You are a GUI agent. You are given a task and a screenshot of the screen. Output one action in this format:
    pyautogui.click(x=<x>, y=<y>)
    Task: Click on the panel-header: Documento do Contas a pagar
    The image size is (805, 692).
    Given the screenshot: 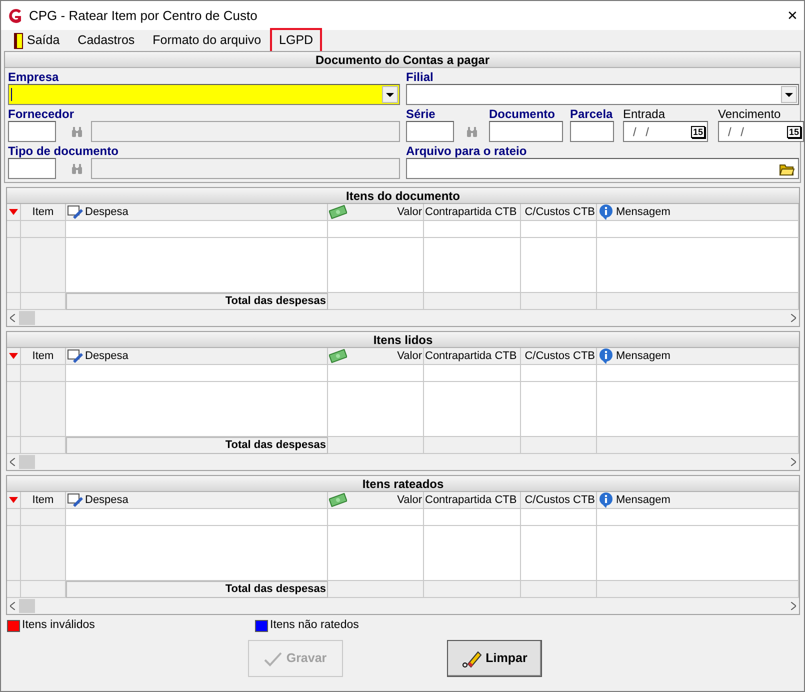 What is the action you would take?
    pyautogui.click(x=402, y=60)
    